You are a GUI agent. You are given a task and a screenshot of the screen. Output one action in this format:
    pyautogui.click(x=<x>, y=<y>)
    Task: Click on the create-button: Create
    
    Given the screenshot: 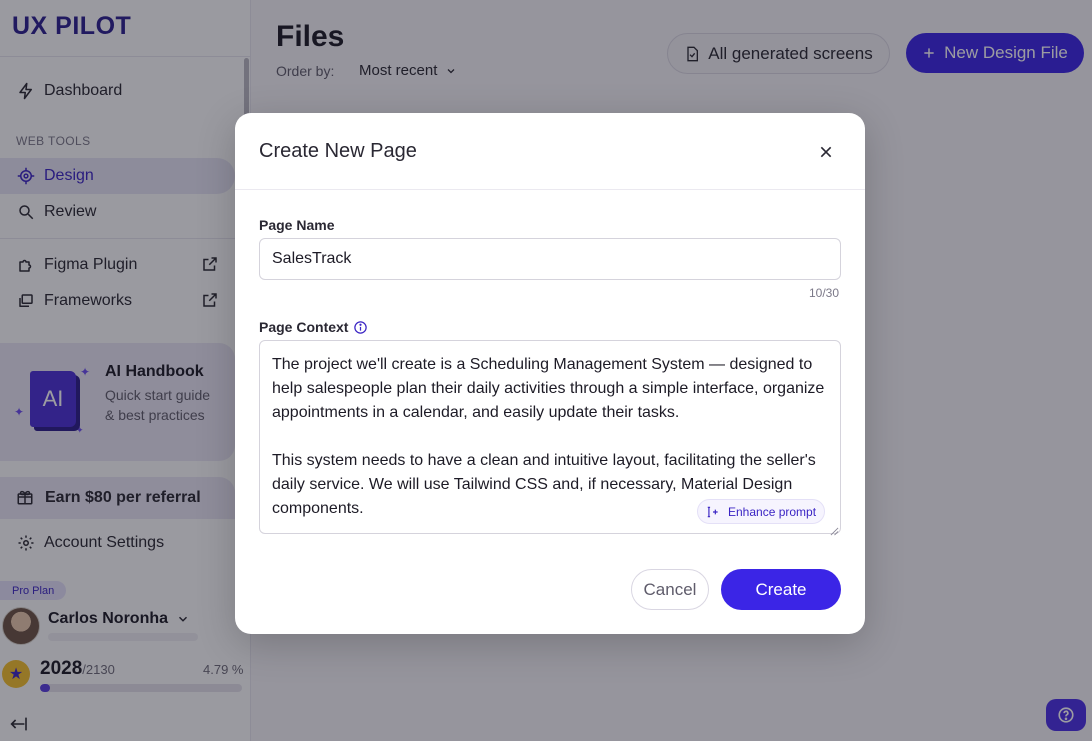 What is the action you would take?
    pyautogui.click(x=781, y=589)
    